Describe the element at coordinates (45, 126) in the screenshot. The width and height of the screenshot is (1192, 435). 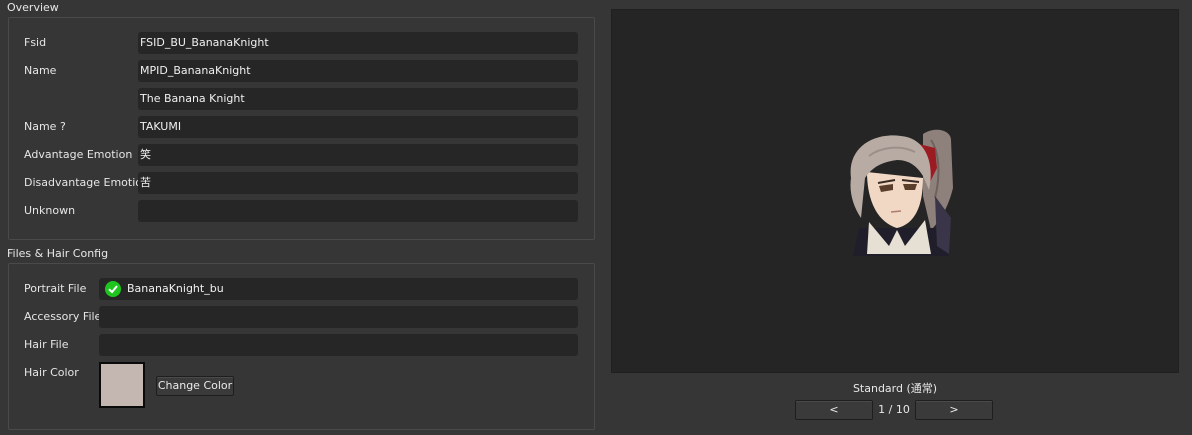
I see `name-alt-label: Name ?` at that location.